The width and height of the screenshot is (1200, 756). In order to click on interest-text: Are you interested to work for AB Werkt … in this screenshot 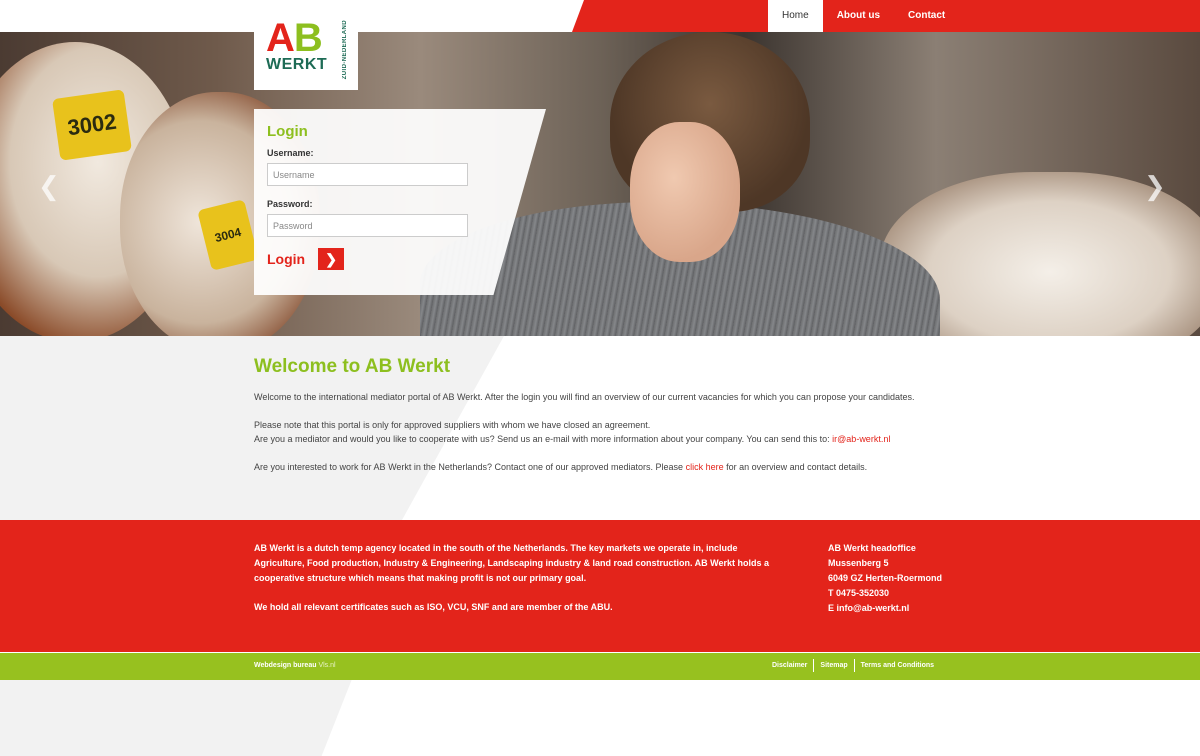, I will do `click(470, 467)`.